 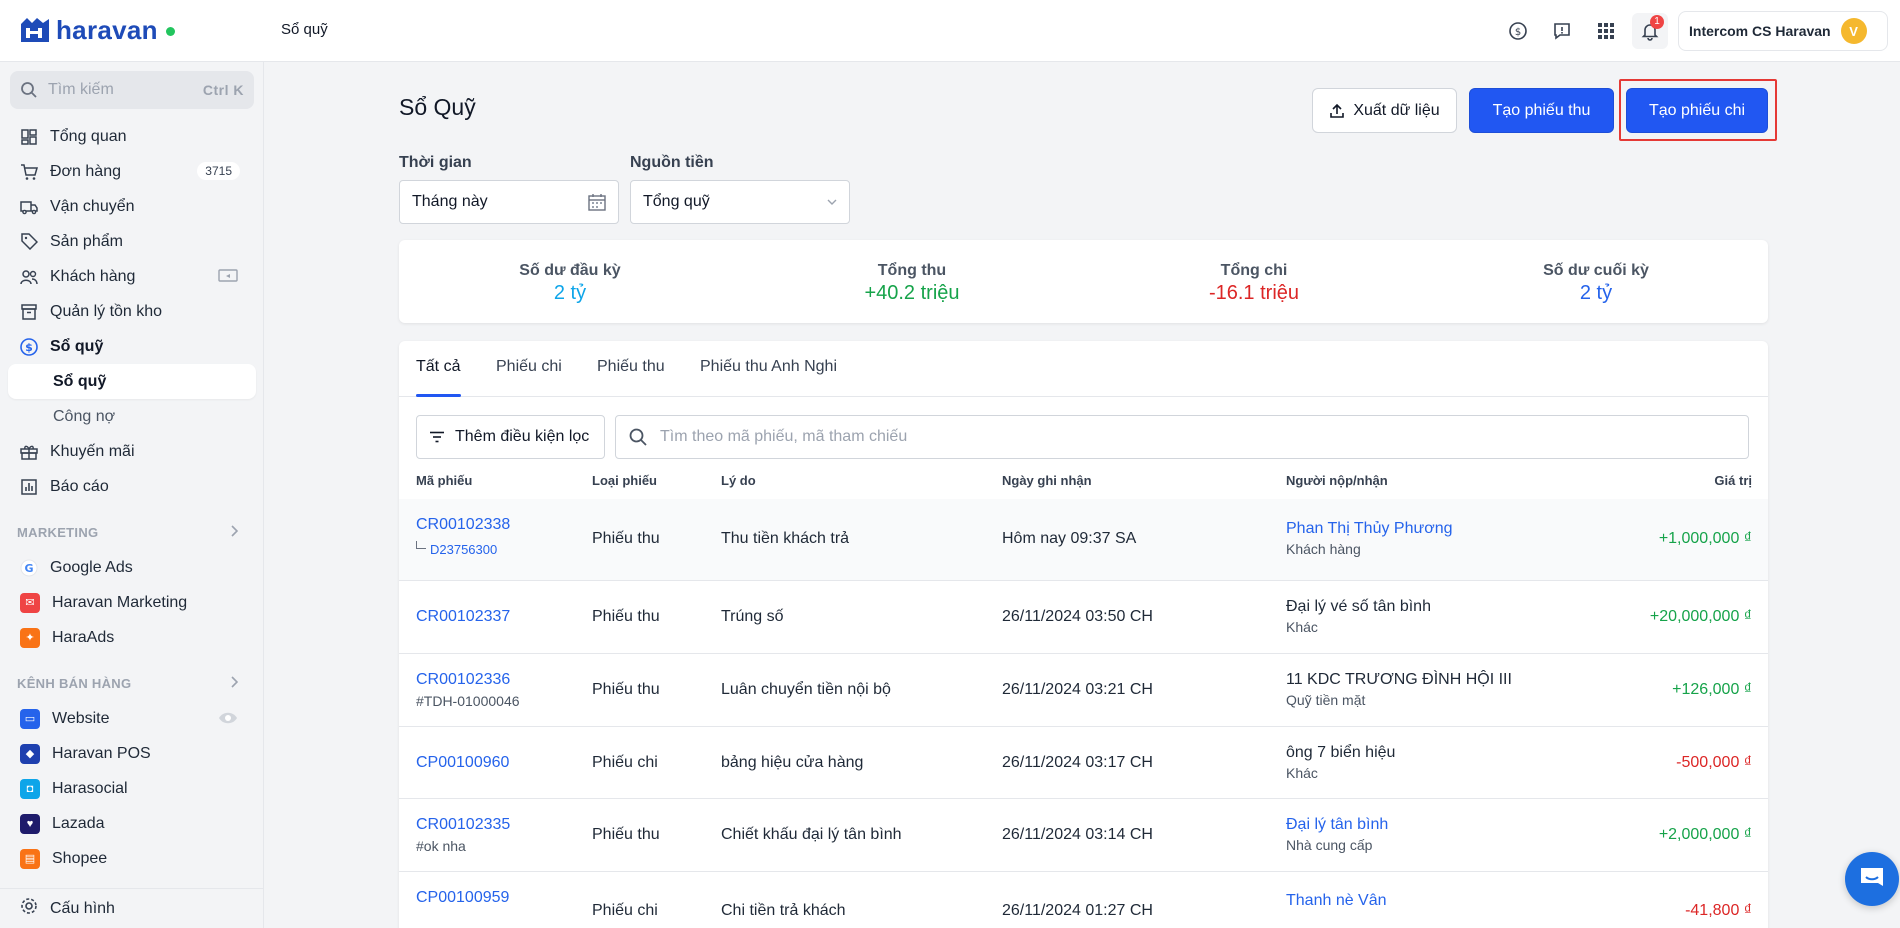 I want to click on search-input: Tìm kiếm, so click(x=120, y=90).